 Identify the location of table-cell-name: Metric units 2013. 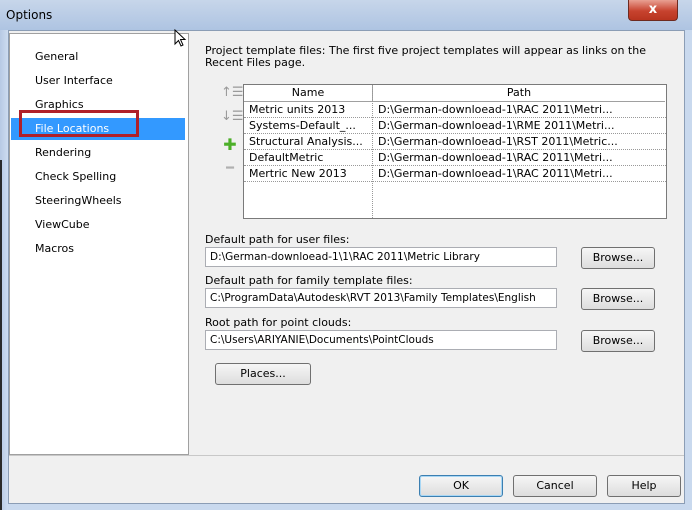
(308, 110).